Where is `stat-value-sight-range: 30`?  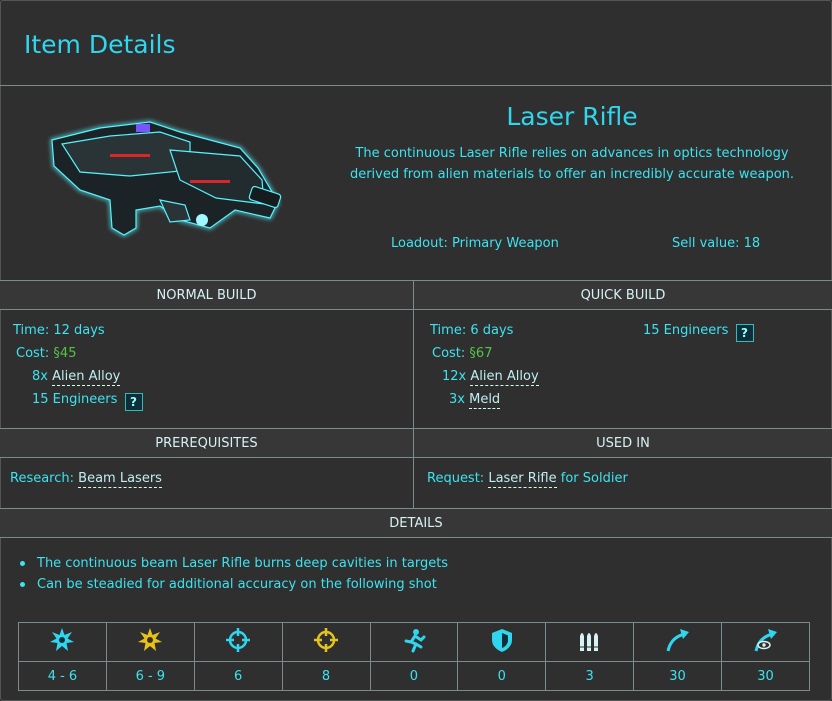 stat-value-sight-range: 30 is located at coordinates (765, 676).